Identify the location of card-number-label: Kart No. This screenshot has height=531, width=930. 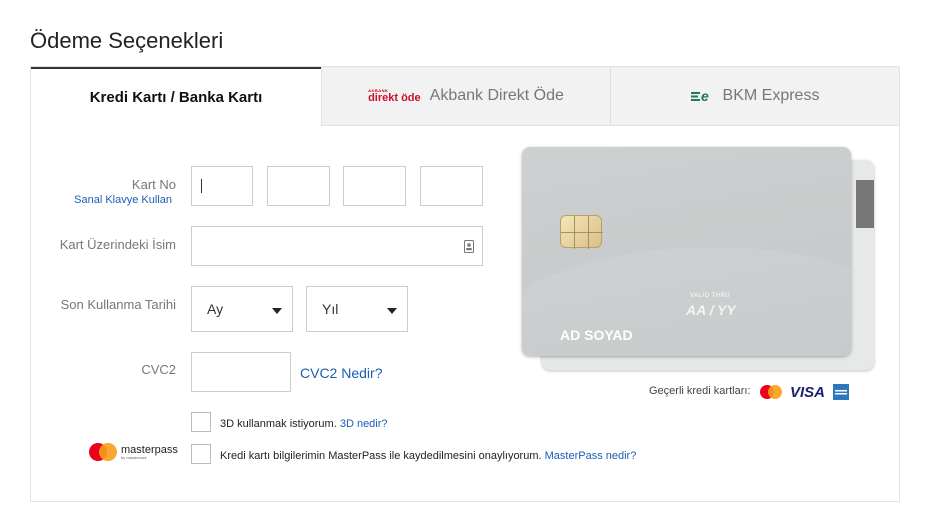
(153, 184).